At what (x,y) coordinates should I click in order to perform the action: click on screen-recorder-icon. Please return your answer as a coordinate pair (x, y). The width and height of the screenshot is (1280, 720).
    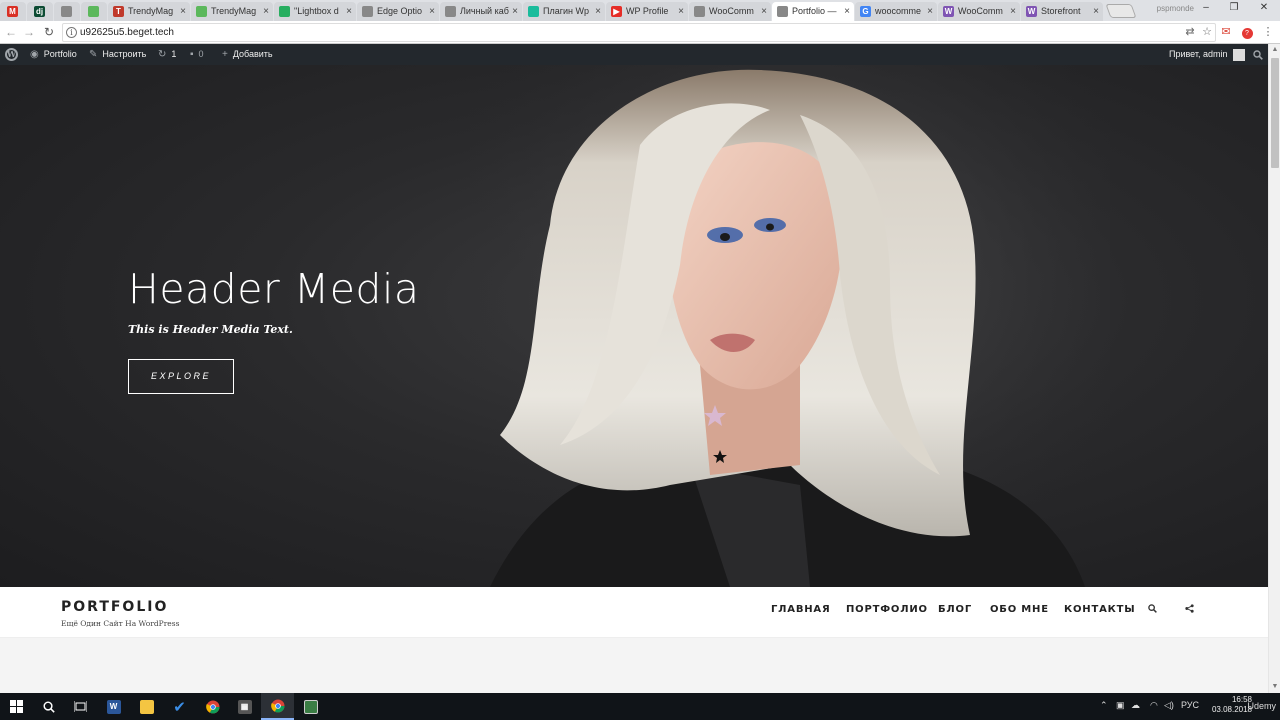
    Looking at the image, I should click on (310, 706).